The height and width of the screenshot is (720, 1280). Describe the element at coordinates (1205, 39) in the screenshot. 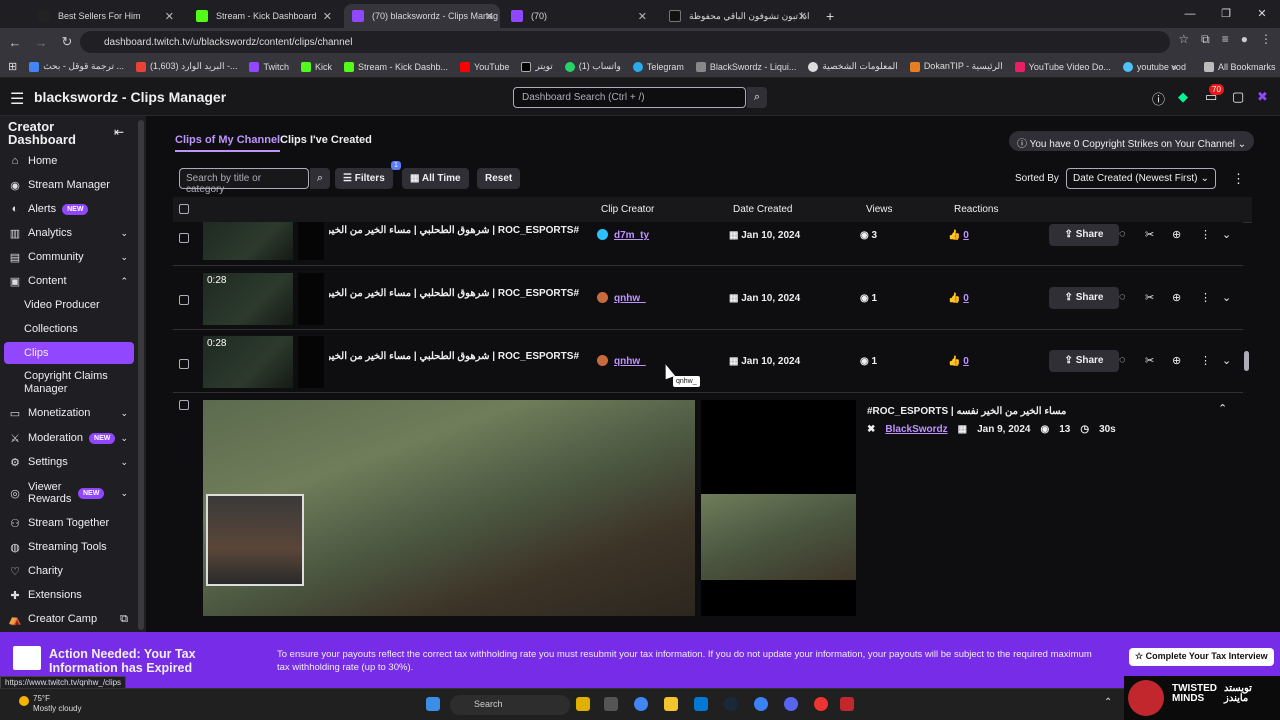

I see `extensions-icon: ⧉` at that location.